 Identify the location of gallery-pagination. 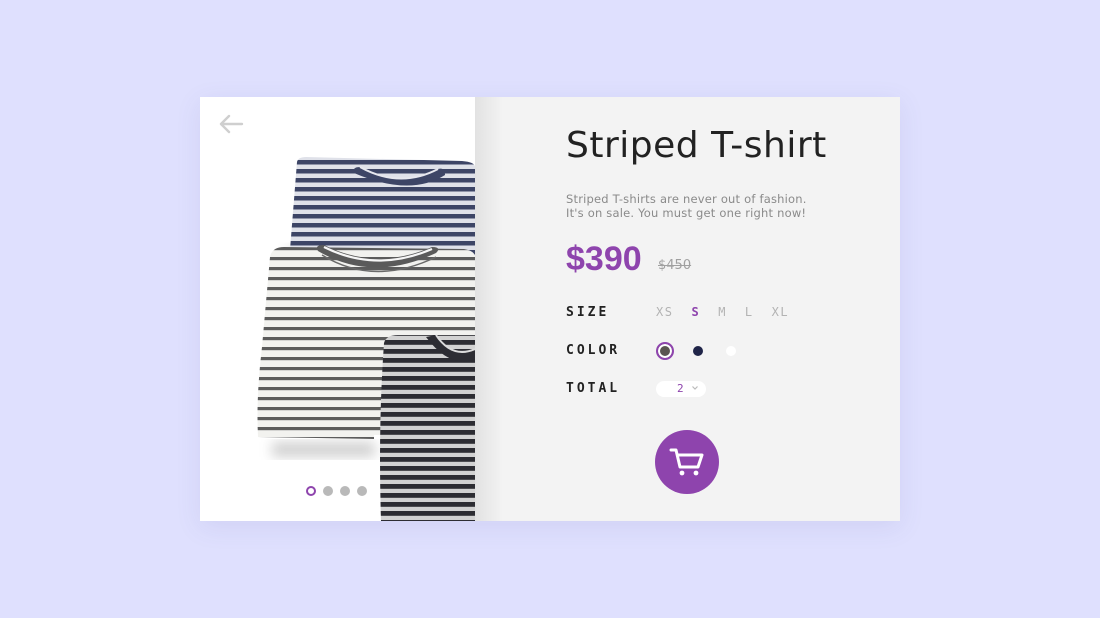
(336, 491).